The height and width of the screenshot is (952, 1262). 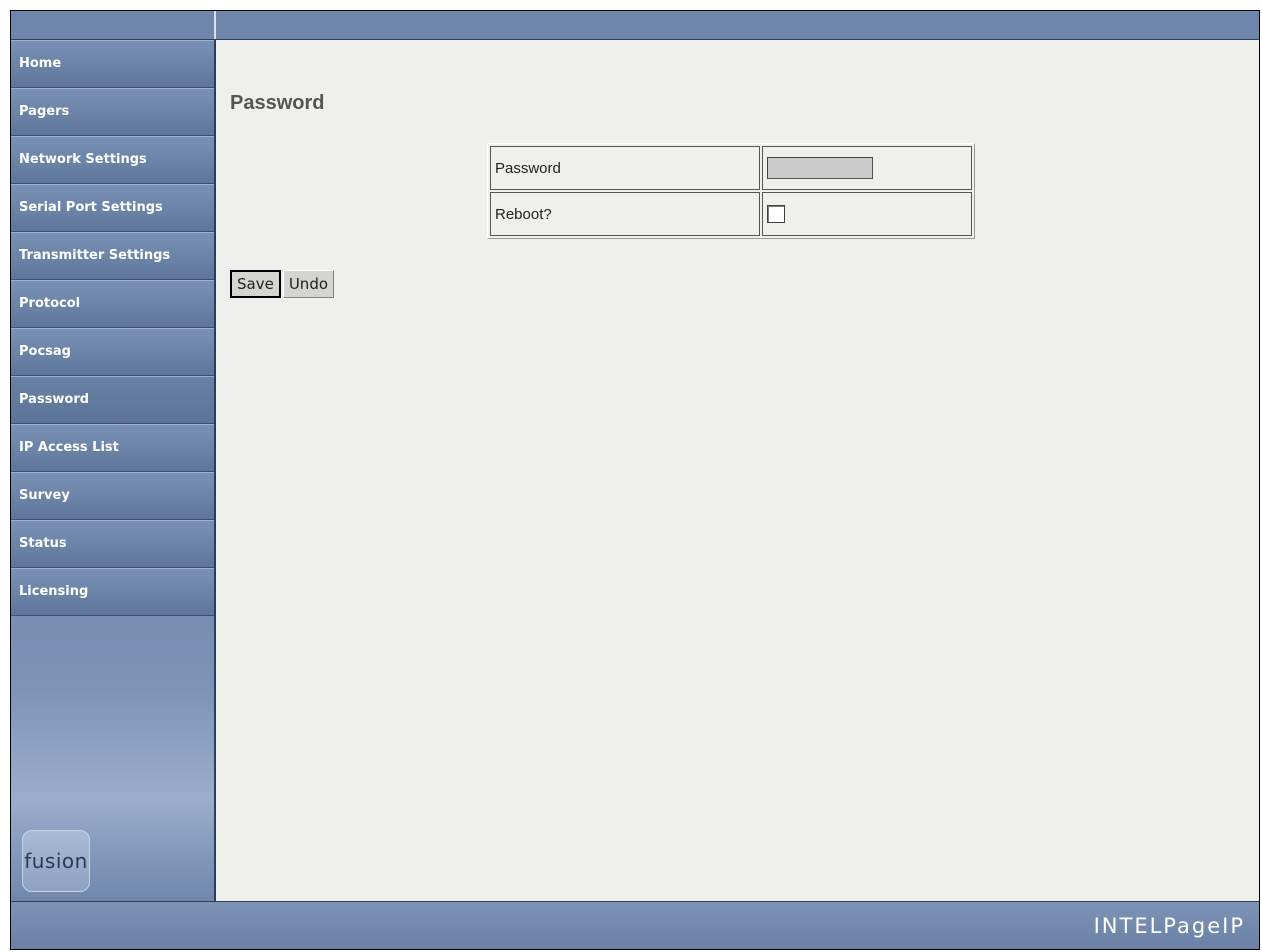 What do you see at coordinates (112, 592) in the screenshot?
I see `sidebar-item-licensing: Licensing` at bounding box center [112, 592].